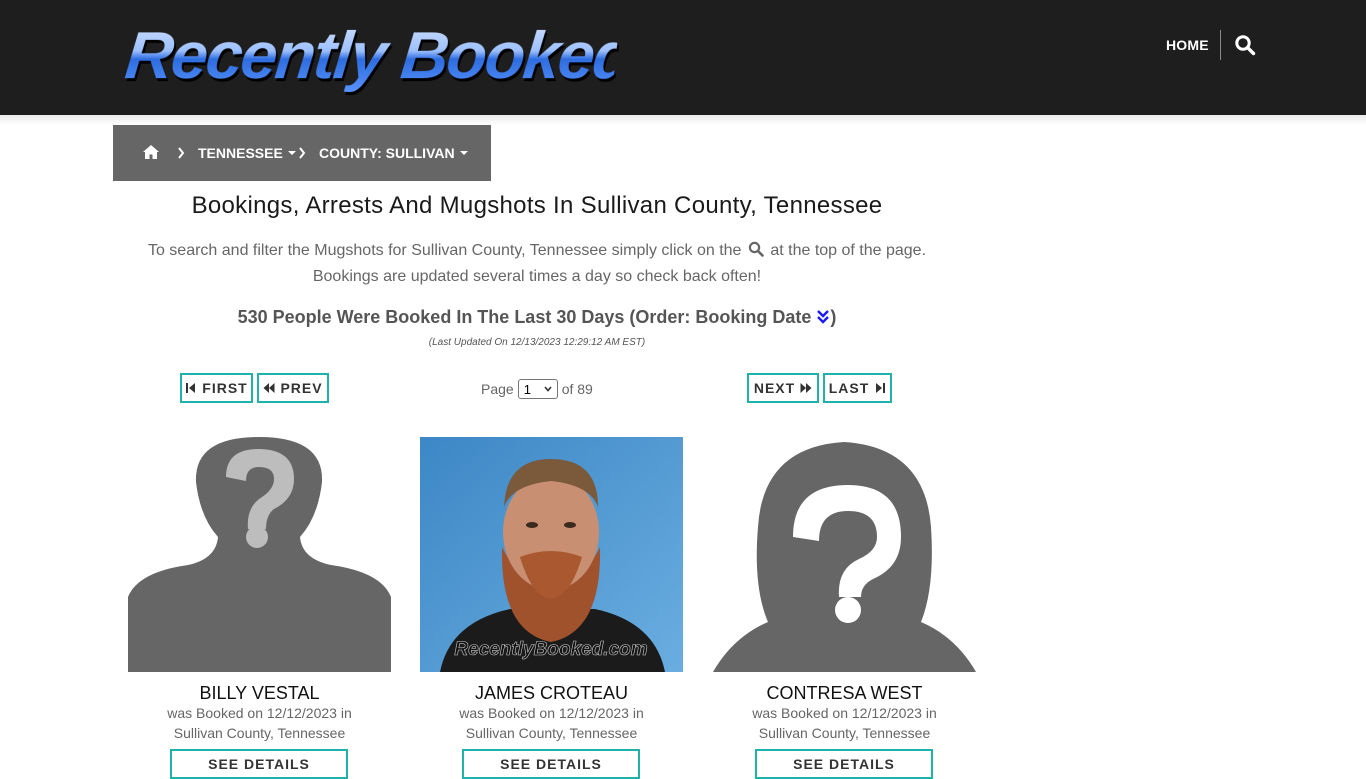  Describe the element at coordinates (550, 649) in the screenshot. I see `mugshot-watermark: RecentlyBooked.com` at that location.